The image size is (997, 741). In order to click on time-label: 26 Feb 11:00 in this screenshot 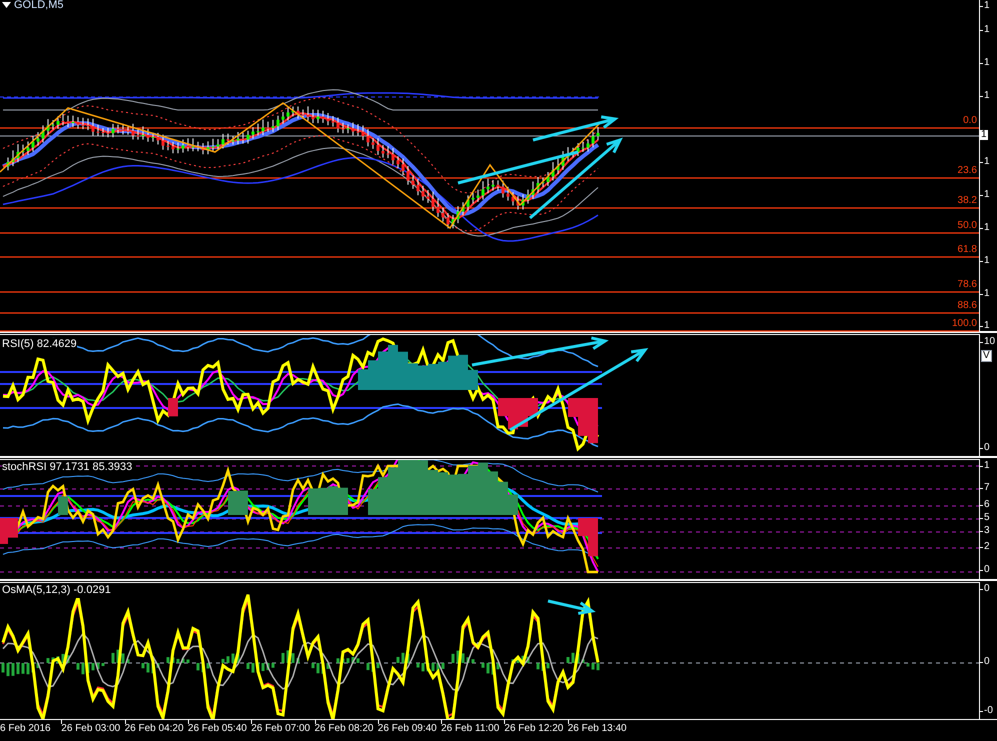, I will do `click(470, 729)`.